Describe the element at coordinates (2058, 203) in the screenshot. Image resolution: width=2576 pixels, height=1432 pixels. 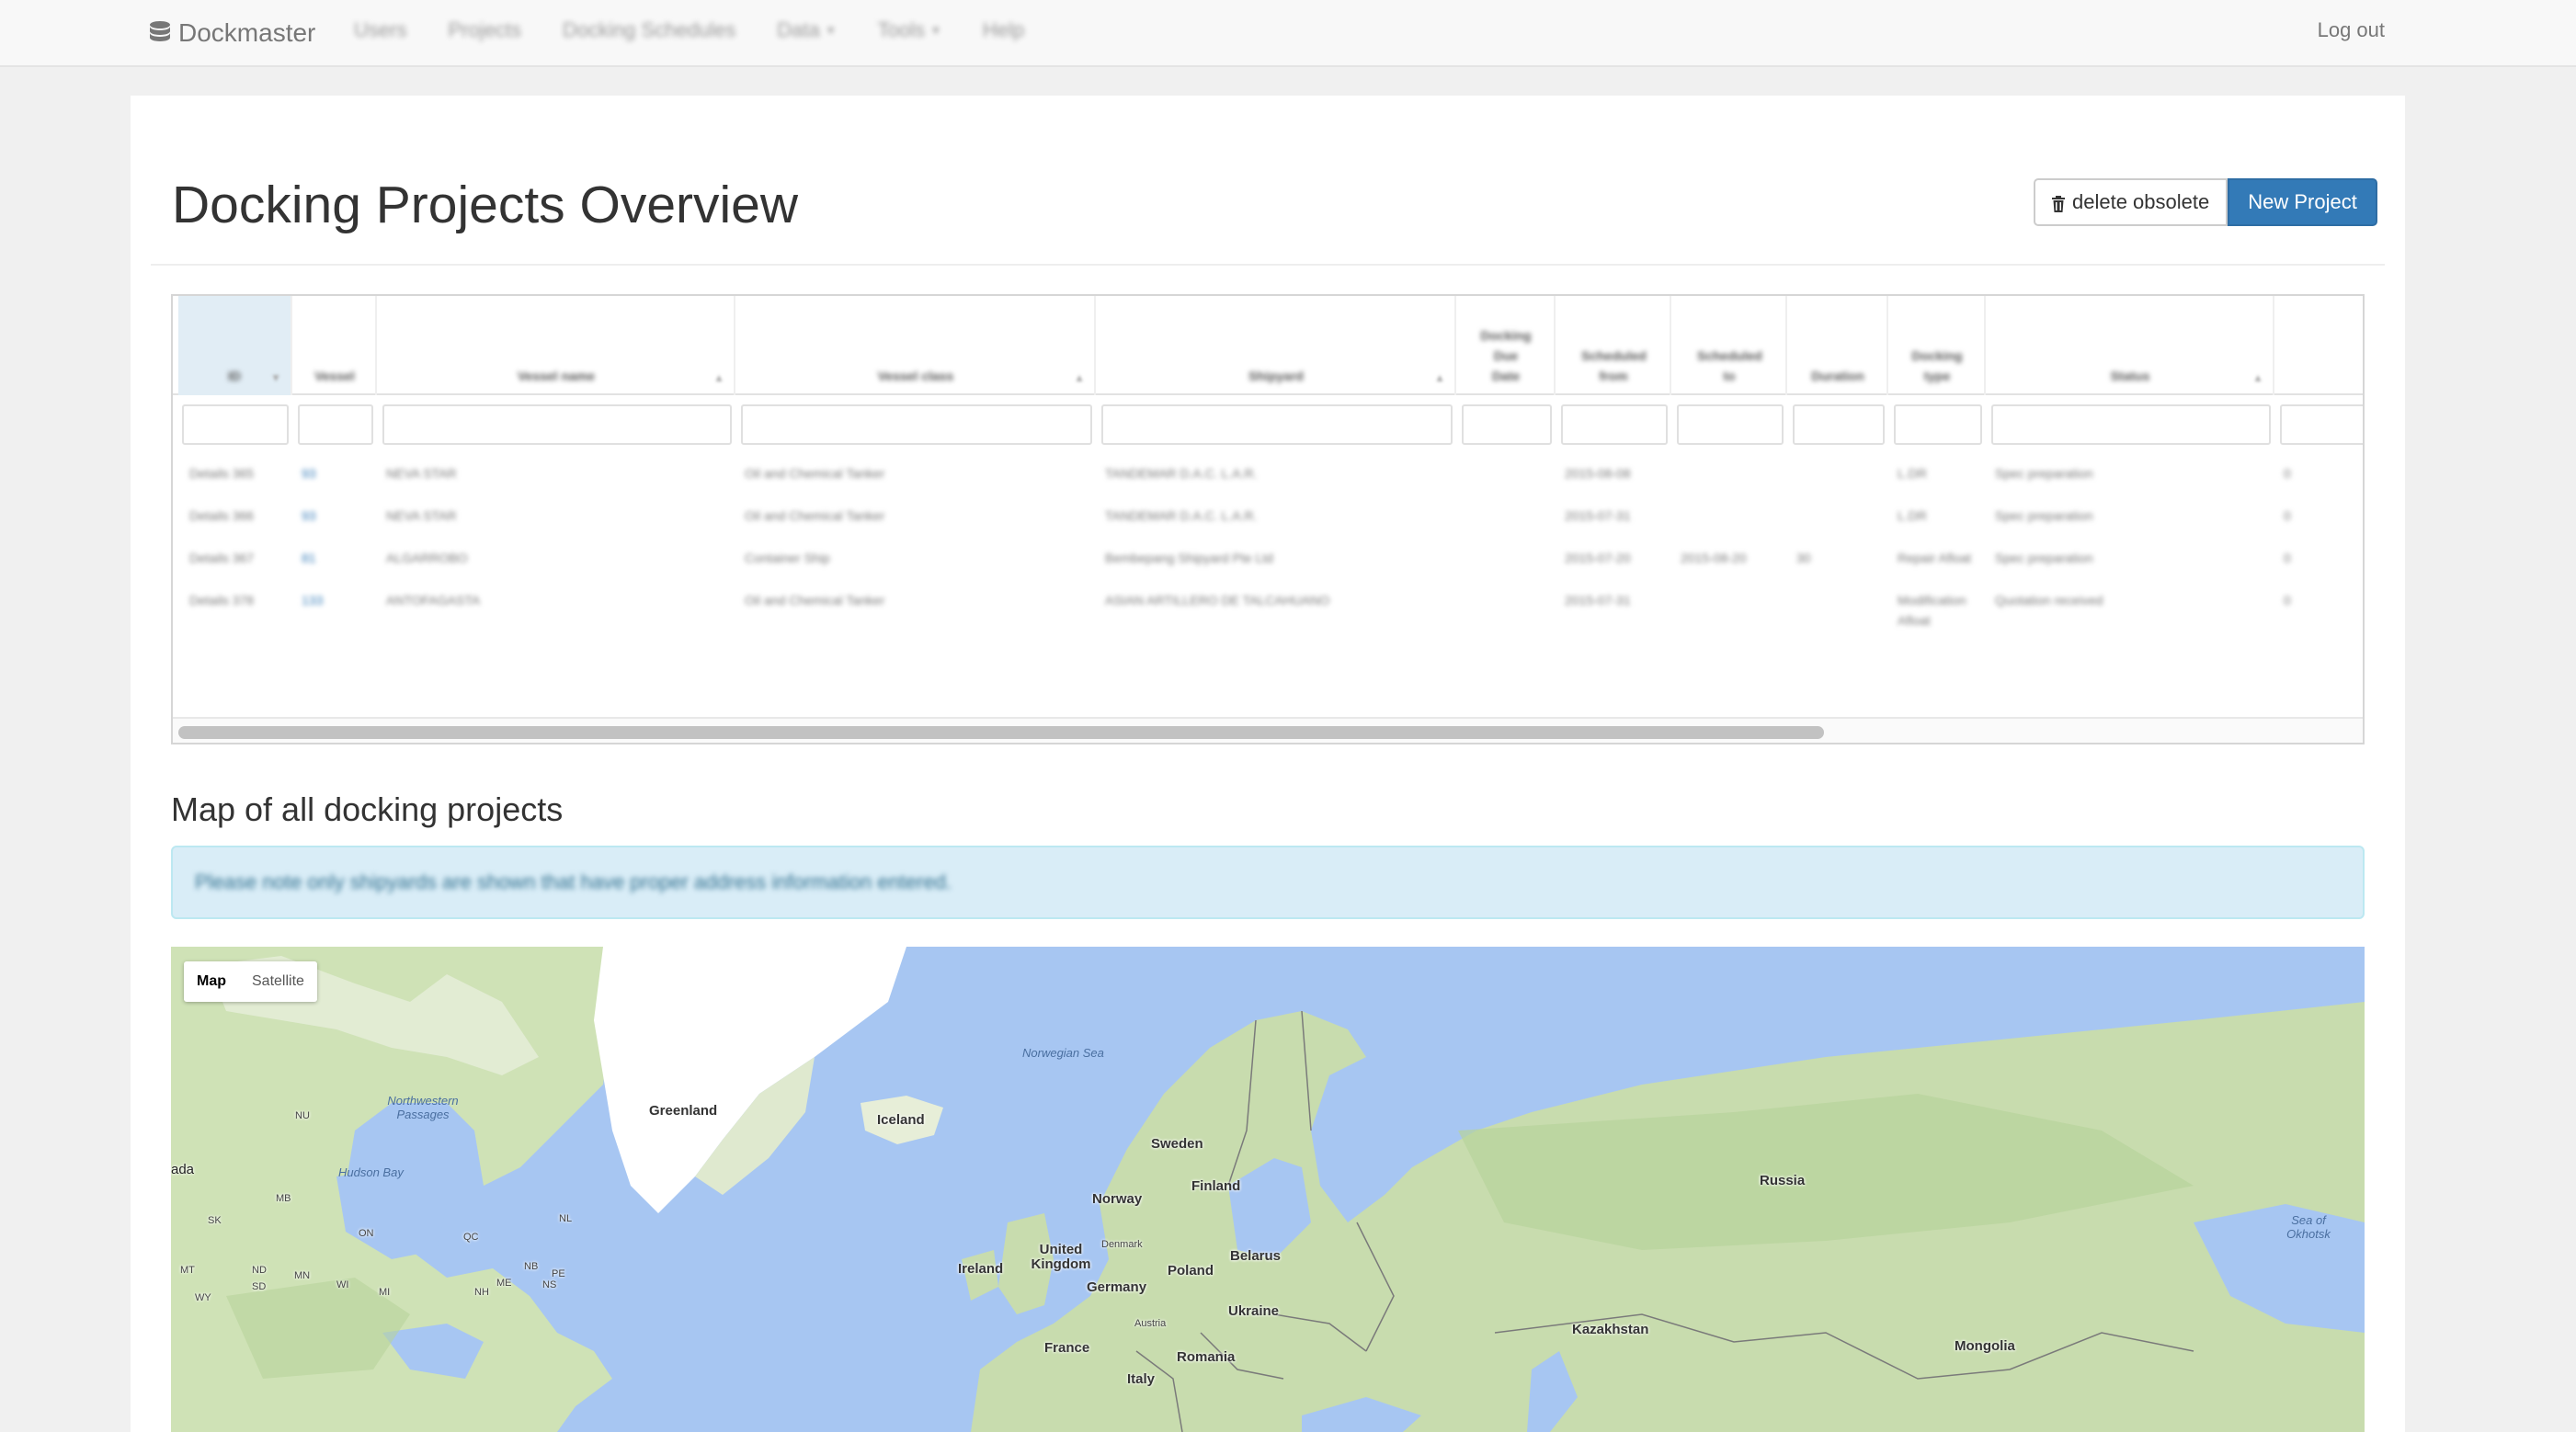
I see `trash-icon` at that location.